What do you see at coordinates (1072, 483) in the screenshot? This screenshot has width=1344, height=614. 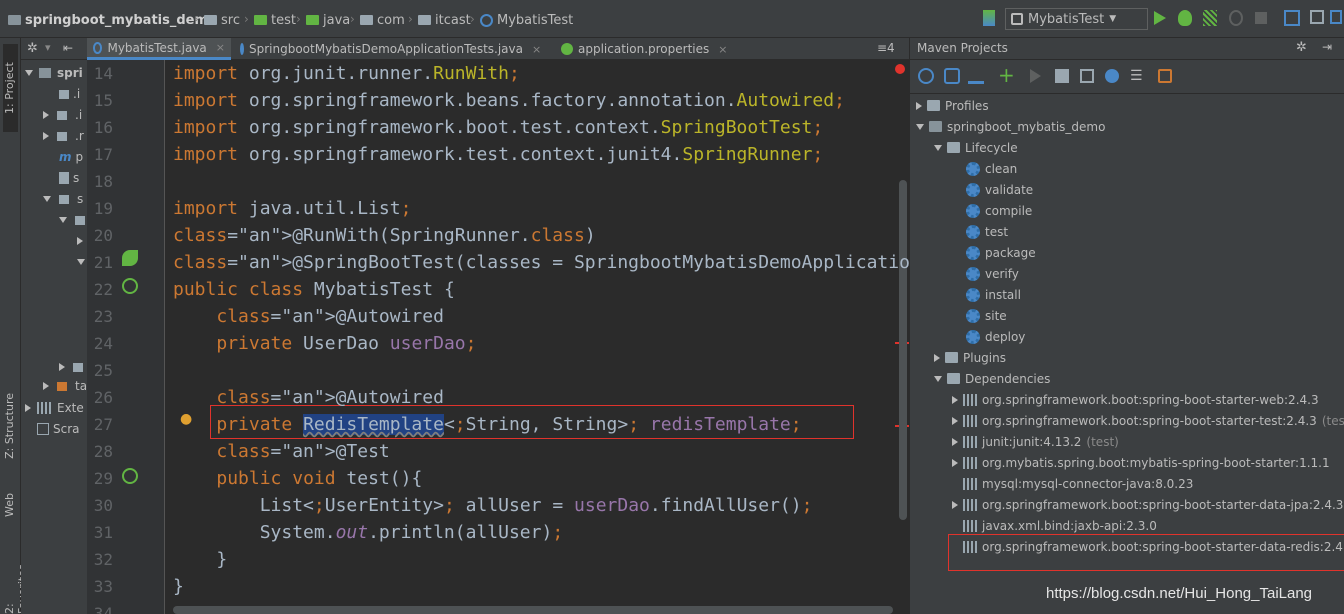 I see `maven-dependency: mysql:mysql-connector-java:8.0.23` at bounding box center [1072, 483].